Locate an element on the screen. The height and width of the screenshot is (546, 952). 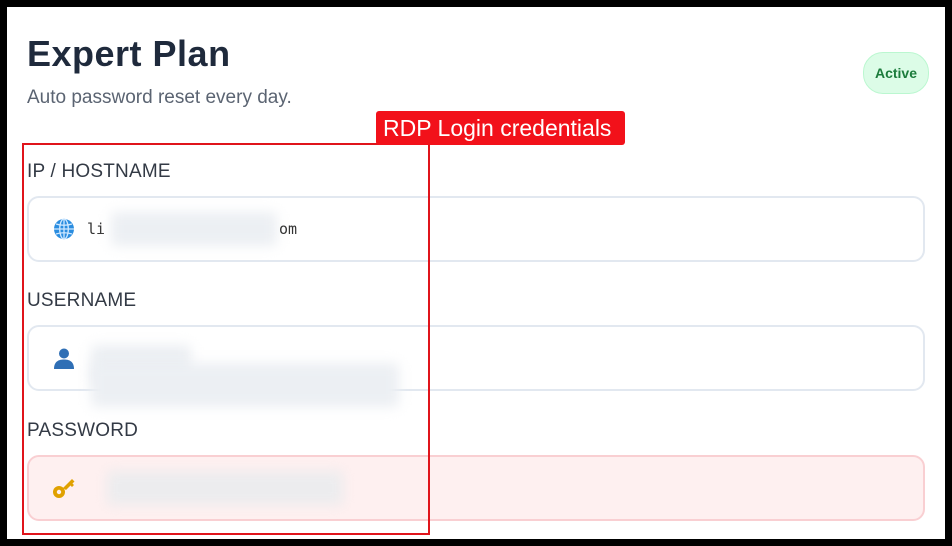
annotation-label: RDP Login credentials is located at coordinates (501, 128).